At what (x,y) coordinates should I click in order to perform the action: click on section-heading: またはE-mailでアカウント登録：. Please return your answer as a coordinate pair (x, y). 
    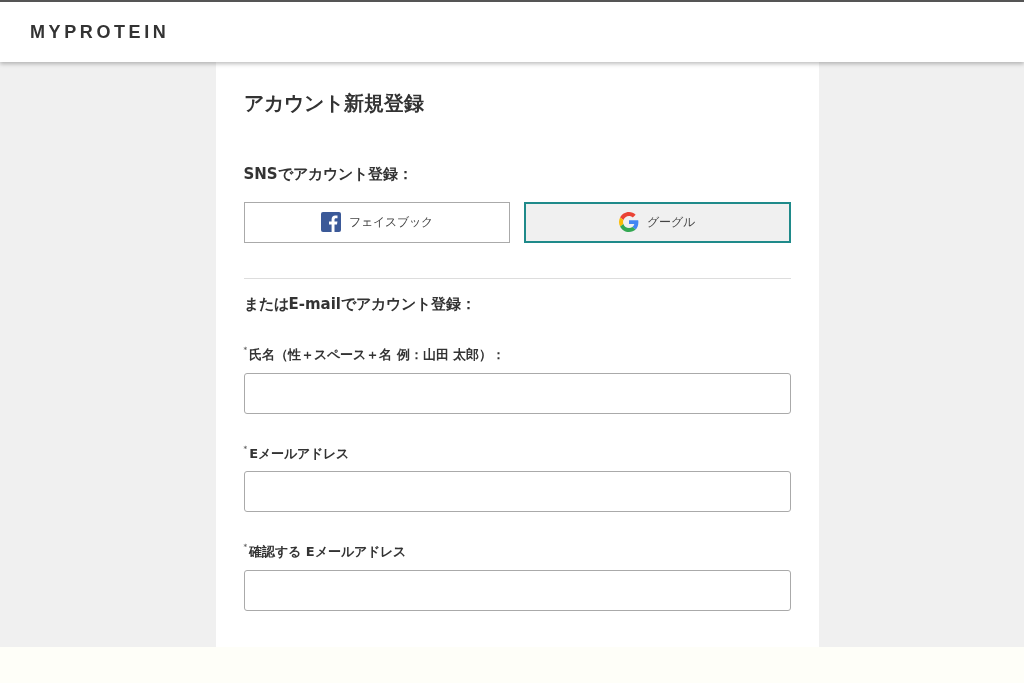
    Looking at the image, I should click on (360, 304).